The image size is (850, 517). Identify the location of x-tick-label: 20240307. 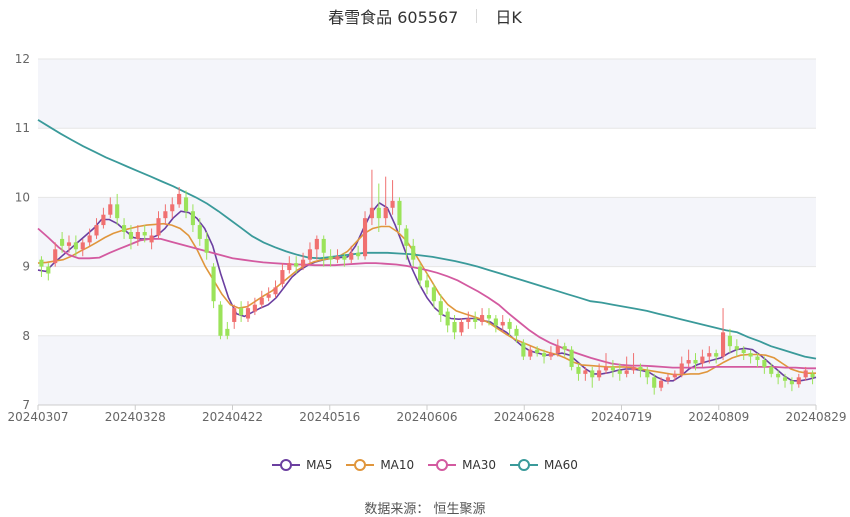
(37, 417).